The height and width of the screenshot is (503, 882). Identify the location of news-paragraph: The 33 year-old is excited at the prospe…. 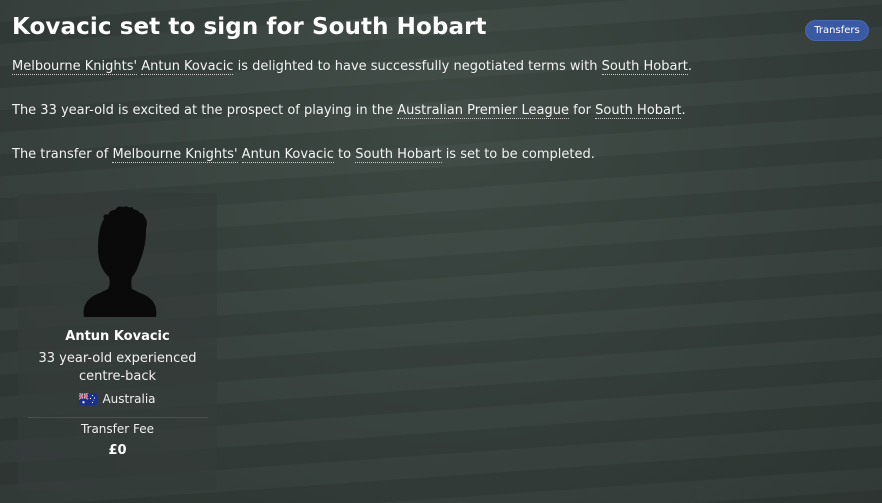
(349, 111).